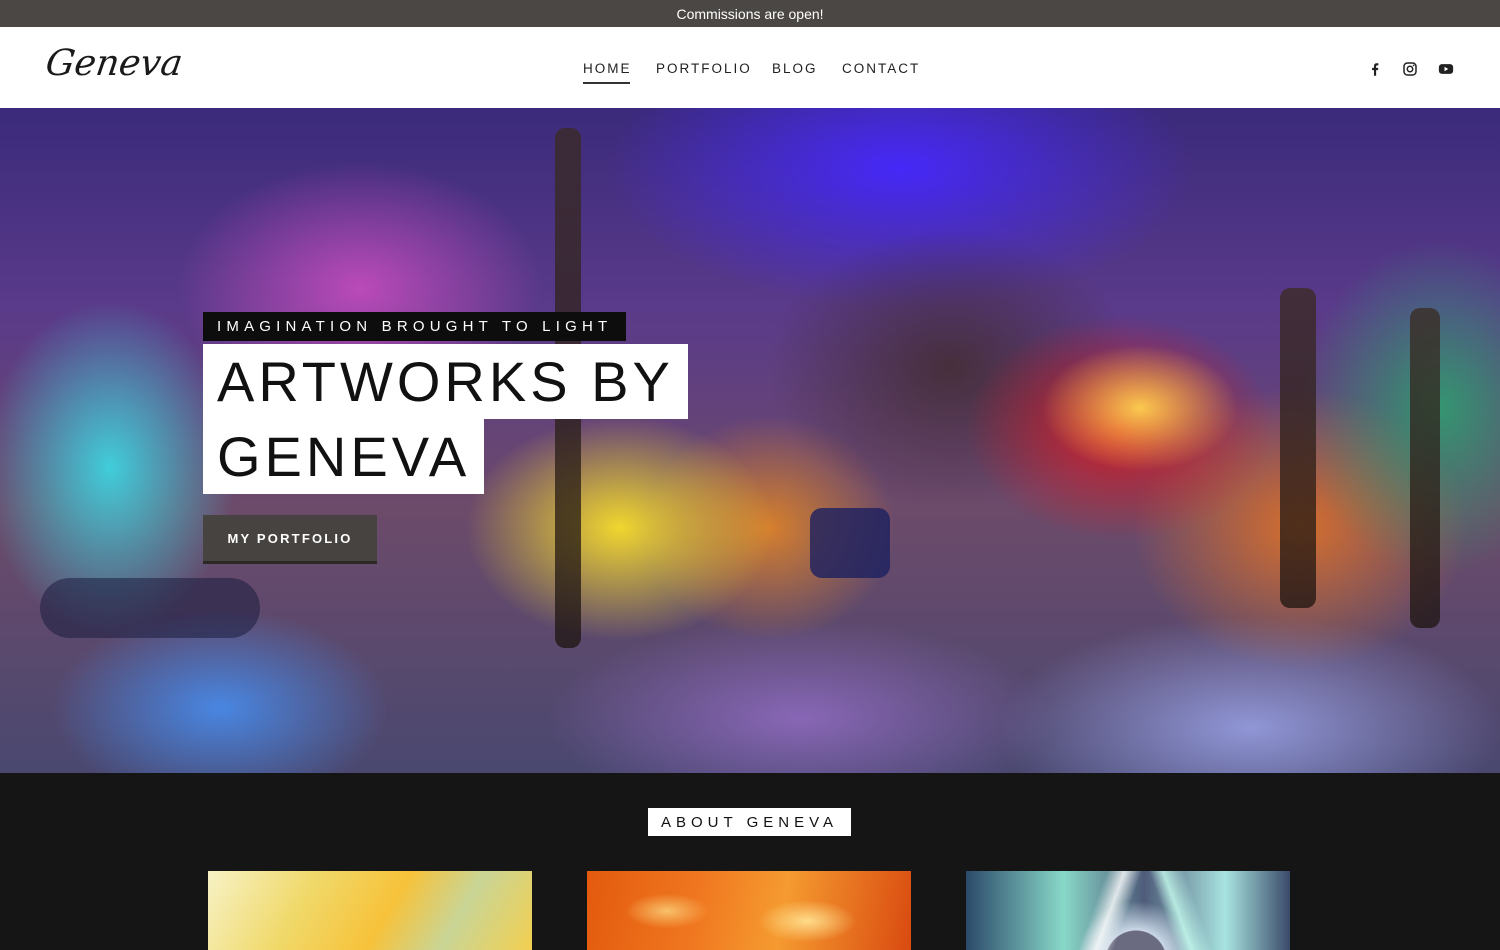 The width and height of the screenshot is (1500, 950). What do you see at coordinates (344, 456) in the screenshot?
I see `hero-title-line-2: GENEVA` at bounding box center [344, 456].